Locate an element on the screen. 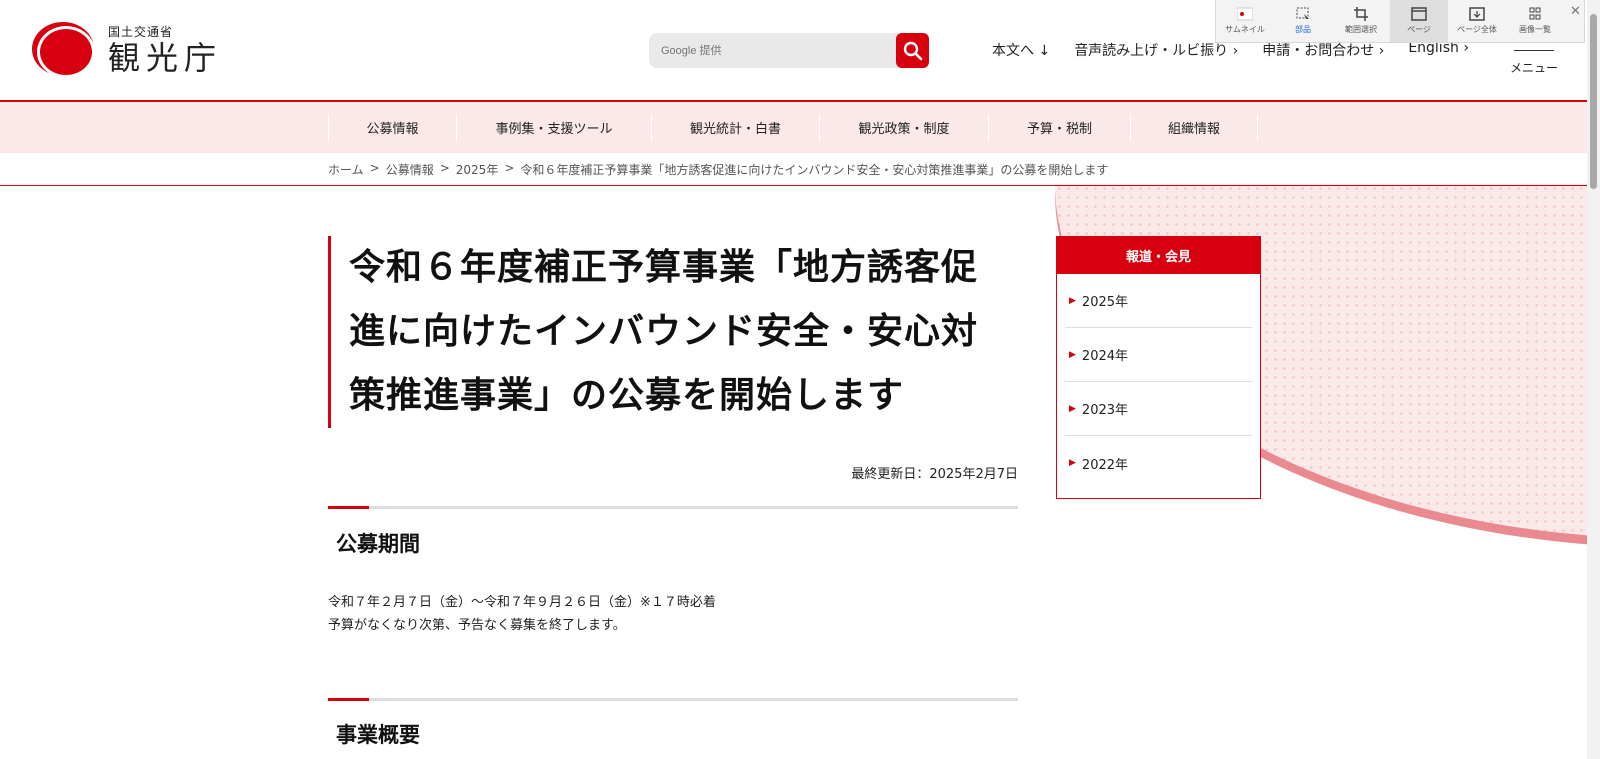  capture-fullpage-button: ページ全体 is located at coordinates (1477, 21).